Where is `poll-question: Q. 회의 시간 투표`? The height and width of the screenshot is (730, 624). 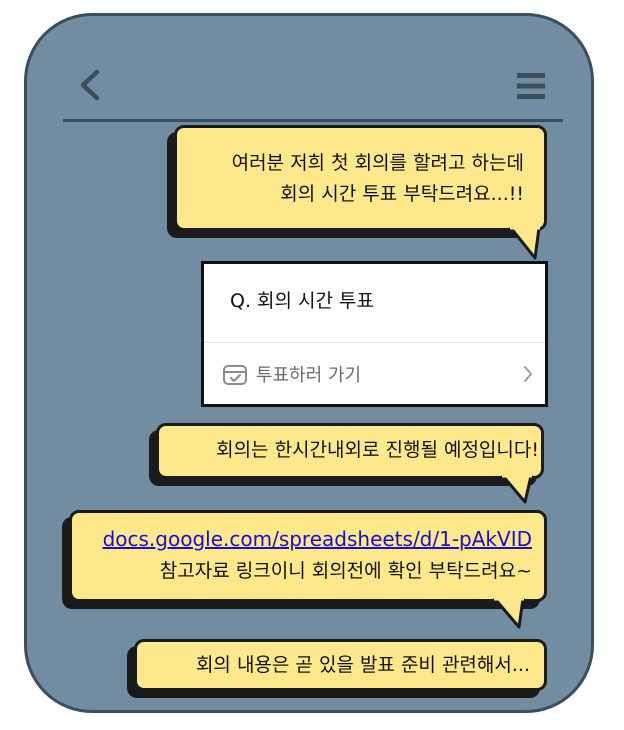
poll-question: Q. 회의 시간 투표 is located at coordinates (302, 301).